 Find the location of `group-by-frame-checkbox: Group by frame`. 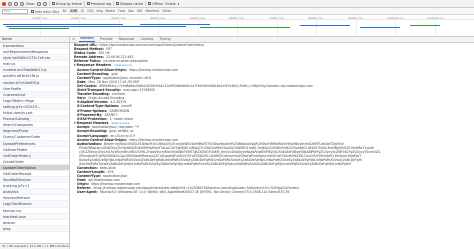

group-by-frame-checkbox: Group by frame is located at coordinates (66, 3).